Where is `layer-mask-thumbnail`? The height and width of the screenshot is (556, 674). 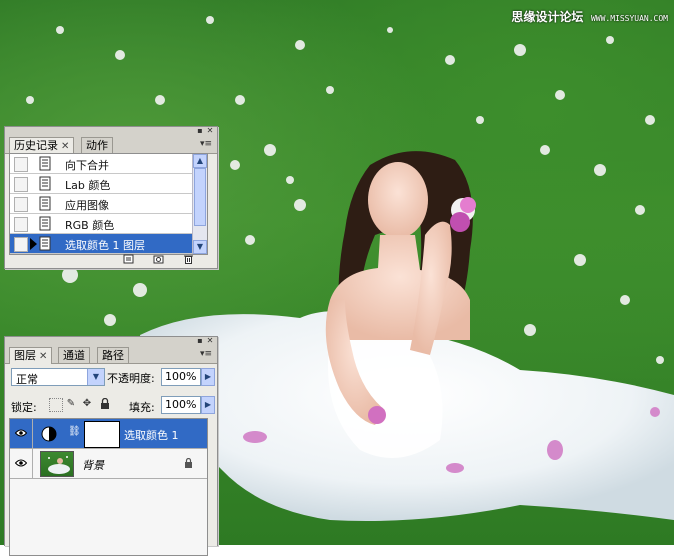
layer-mask-thumbnail is located at coordinates (102, 434).